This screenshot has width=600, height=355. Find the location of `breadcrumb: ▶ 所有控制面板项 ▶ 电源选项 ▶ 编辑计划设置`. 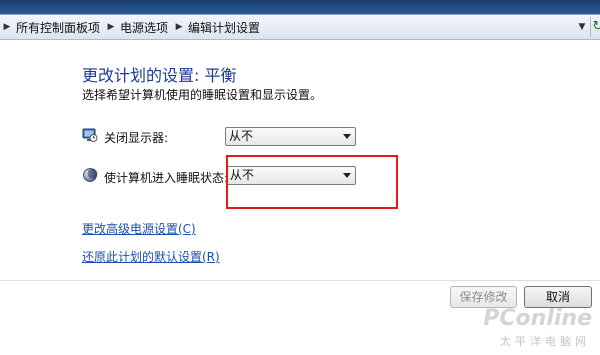

breadcrumb: ▶ 所有控制面板项 ▶ 电源选项 ▶ 编辑计划设置 is located at coordinates (132, 27).